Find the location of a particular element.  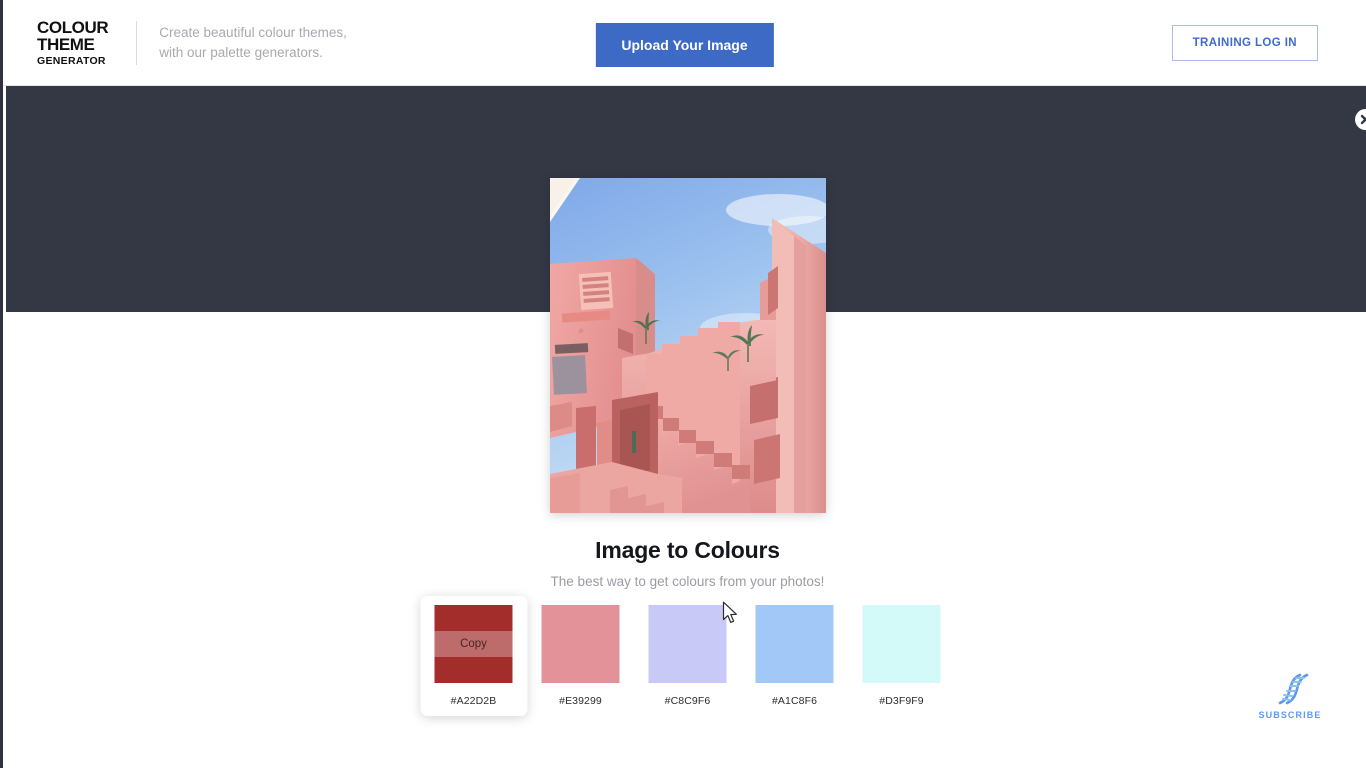

swatch-chip: Copy is located at coordinates (473, 644).